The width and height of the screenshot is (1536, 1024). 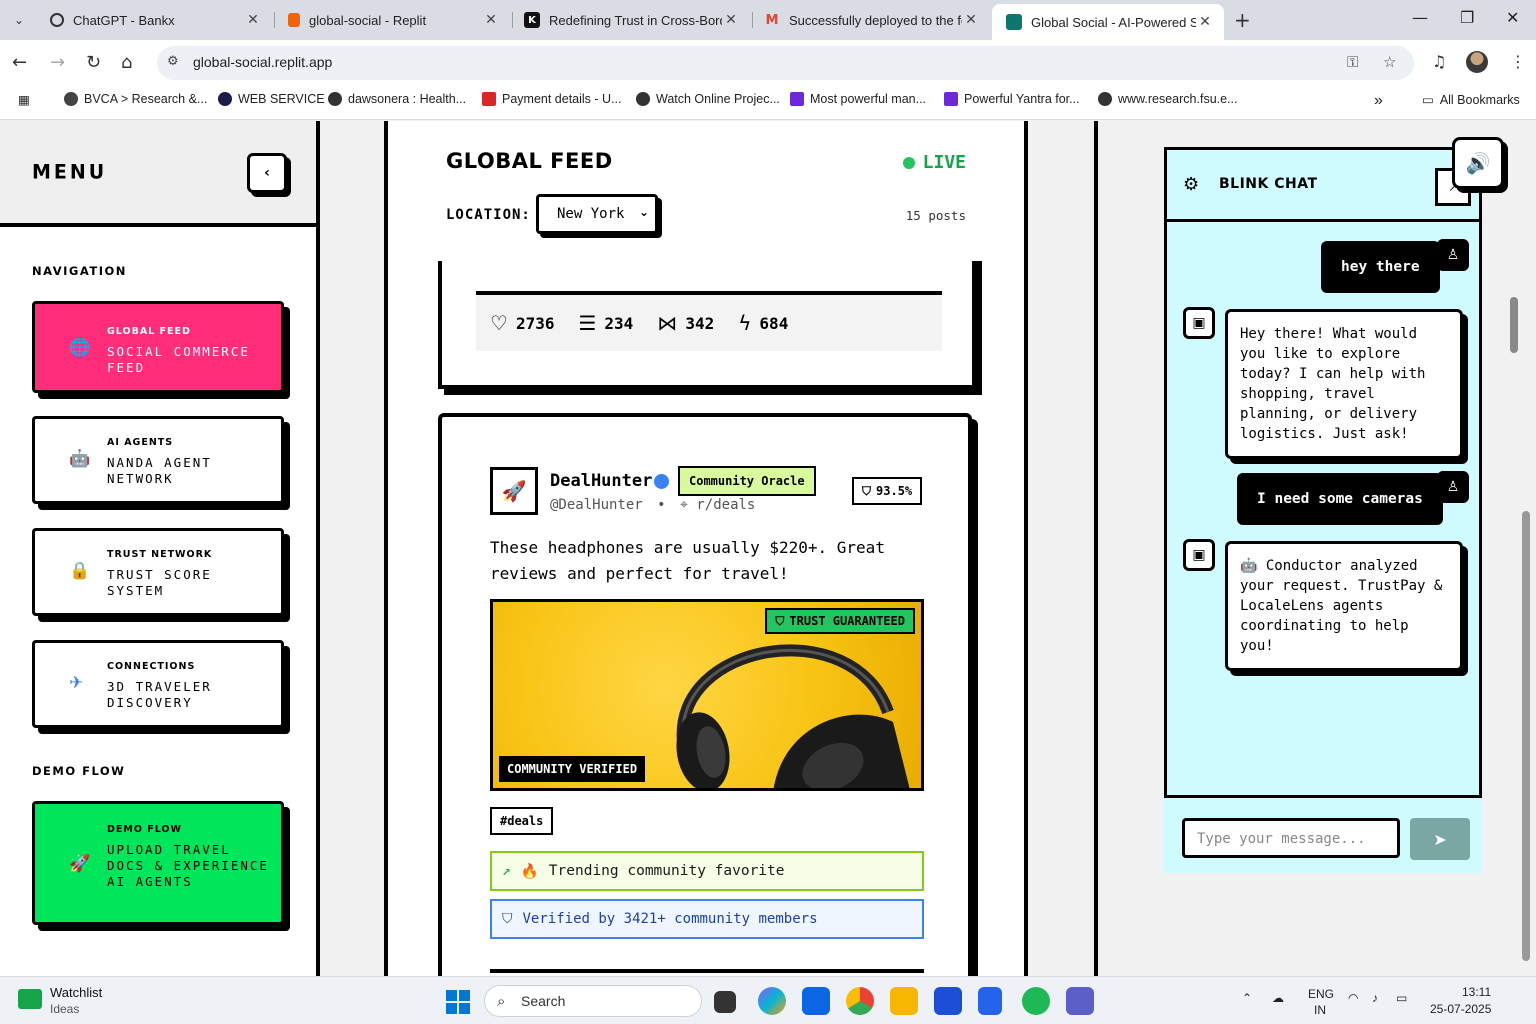 I want to click on store-icon, so click(x=948, y=1001).